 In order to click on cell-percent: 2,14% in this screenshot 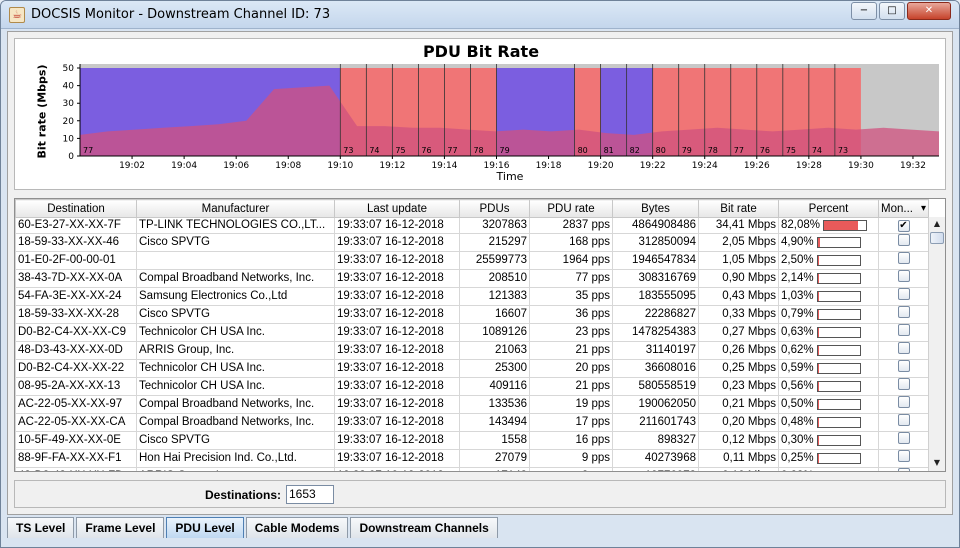, I will do `click(828, 278)`.